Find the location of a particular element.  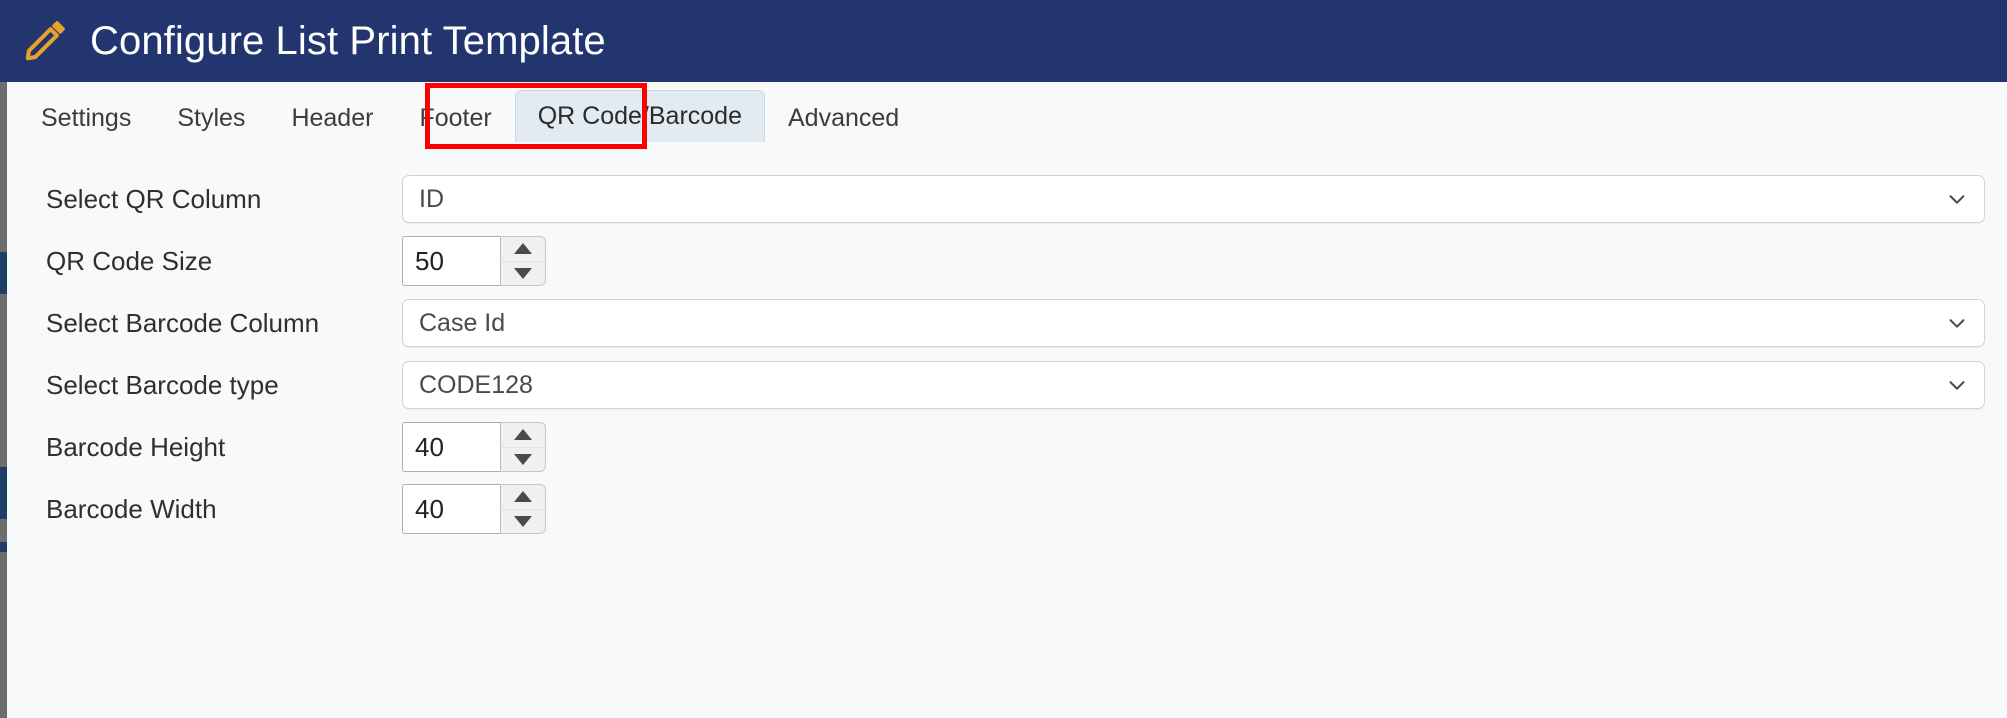

label-select-barcode-column: Select Barcode Column is located at coordinates (183, 322).